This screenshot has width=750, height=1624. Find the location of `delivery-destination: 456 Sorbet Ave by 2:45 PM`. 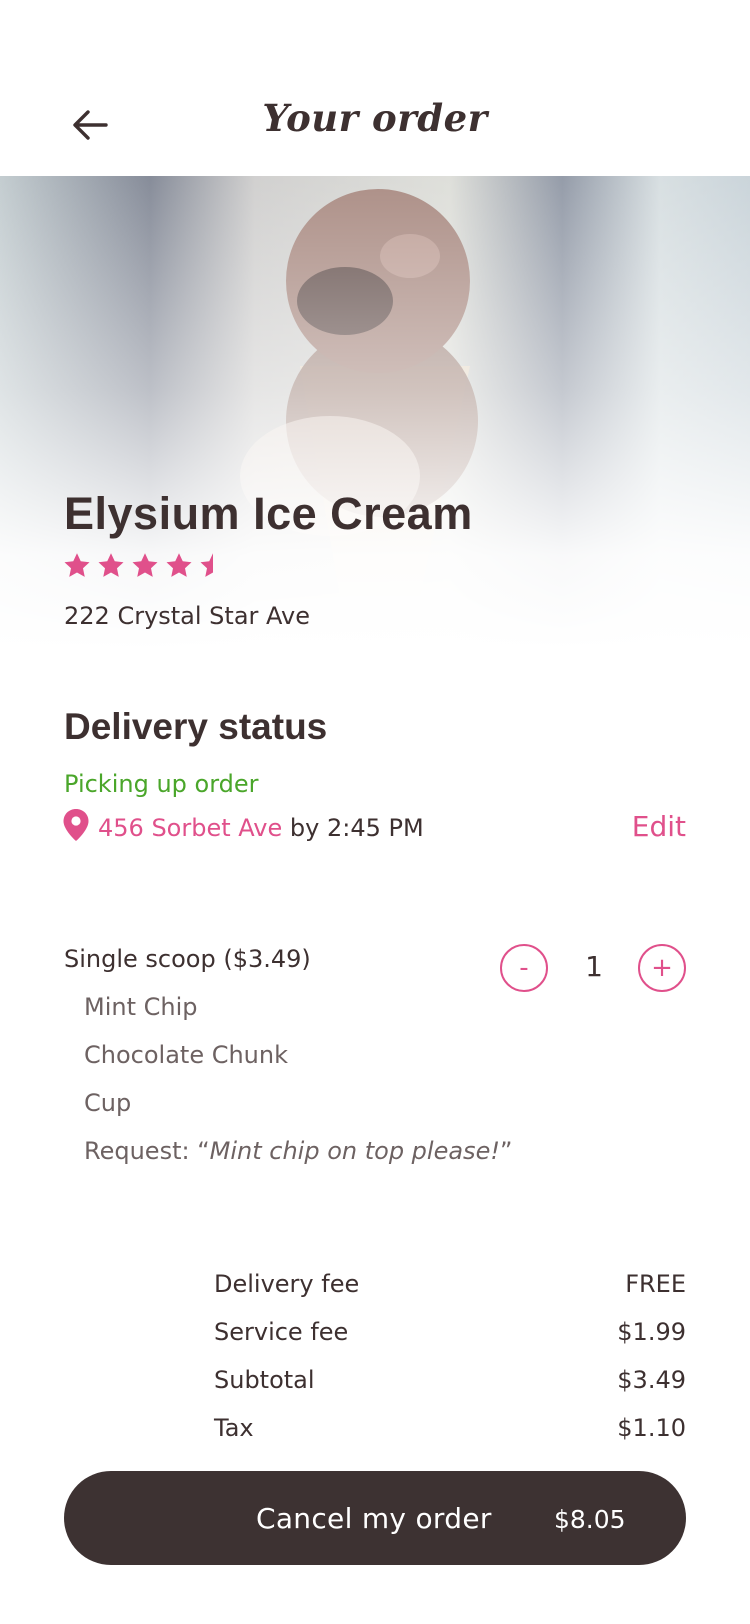

delivery-destination: 456 Sorbet Ave by 2:45 PM is located at coordinates (261, 828).